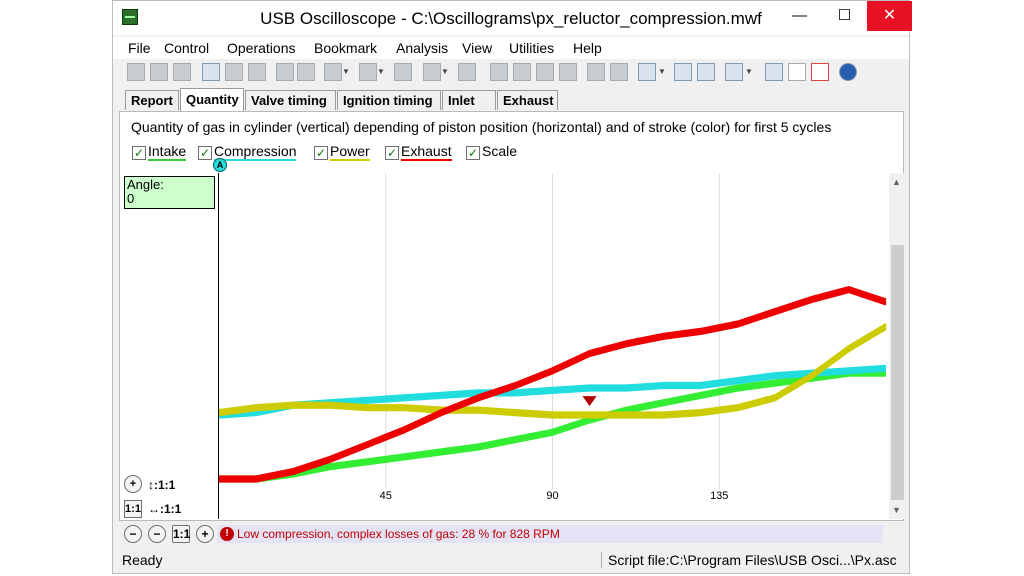 The width and height of the screenshot is (1024, 576). I want to click on toolbar: ▼ ▼ ▼ ▼ ▼, so click(511, 73).